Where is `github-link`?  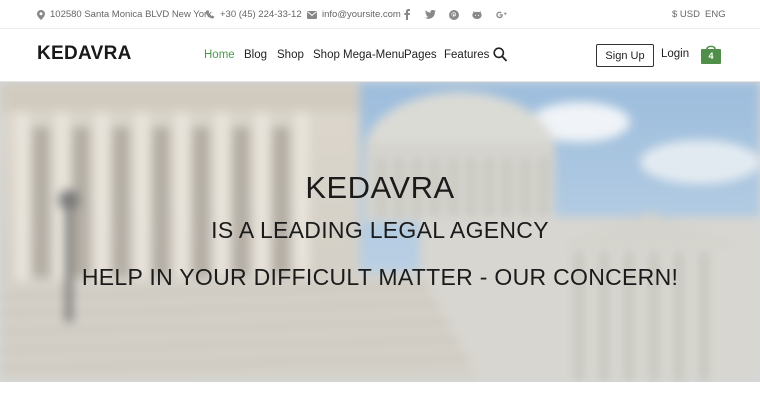
github-link is located at coordinates (477, 14).